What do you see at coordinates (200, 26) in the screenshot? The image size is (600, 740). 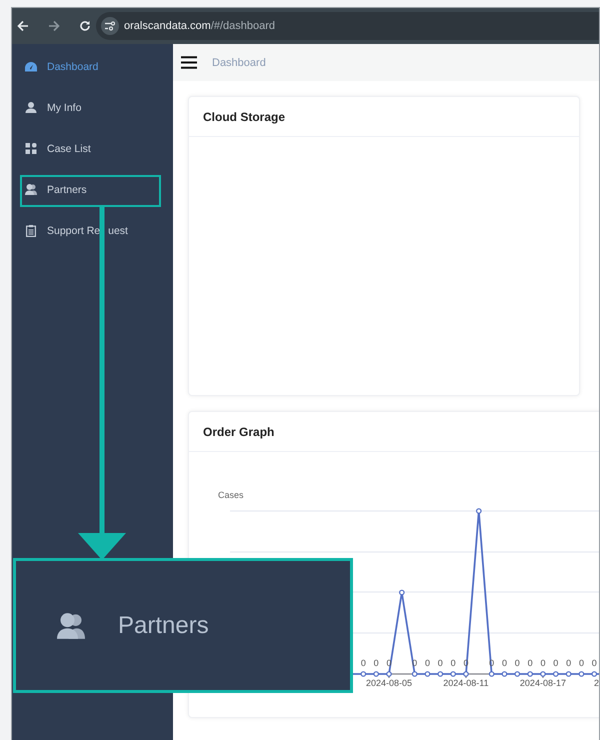 I see `url-text: oralscandata.com/#/dashboard` at bounding box center [200, 26].